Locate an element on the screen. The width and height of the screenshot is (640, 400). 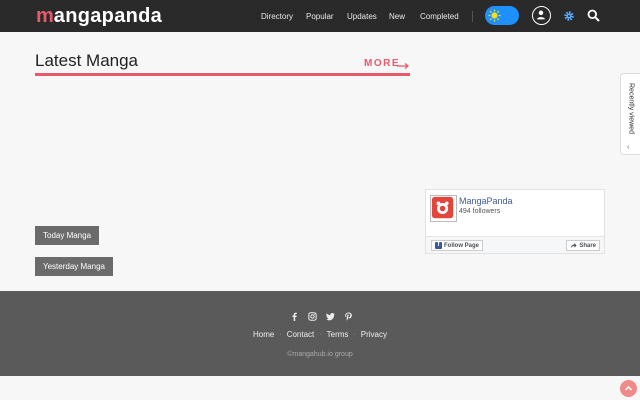
fb-follow-label: Follow Page is located at coordinates (462, 245).